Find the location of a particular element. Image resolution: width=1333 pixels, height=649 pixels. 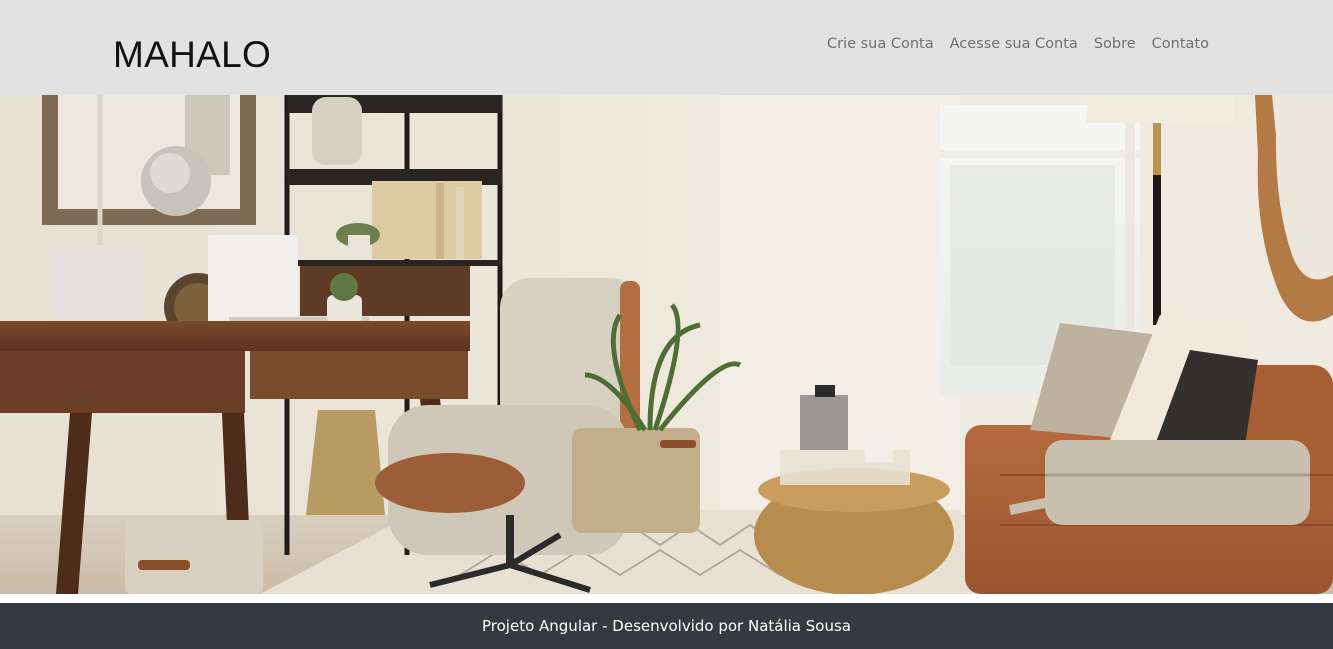

floor-lamp-shade is located at coordinates (1160, 109).